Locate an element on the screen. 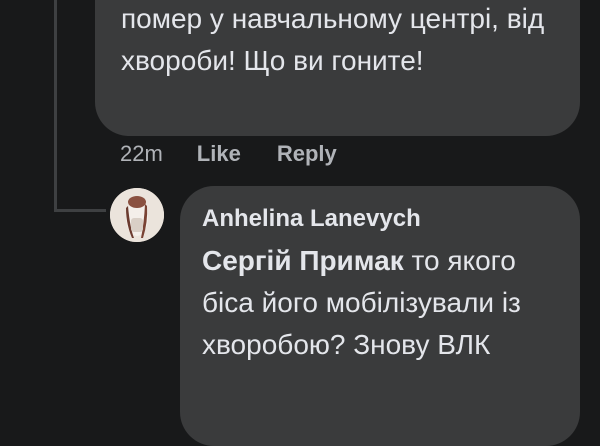  like-button: Like is located at coordinates (219, 154).